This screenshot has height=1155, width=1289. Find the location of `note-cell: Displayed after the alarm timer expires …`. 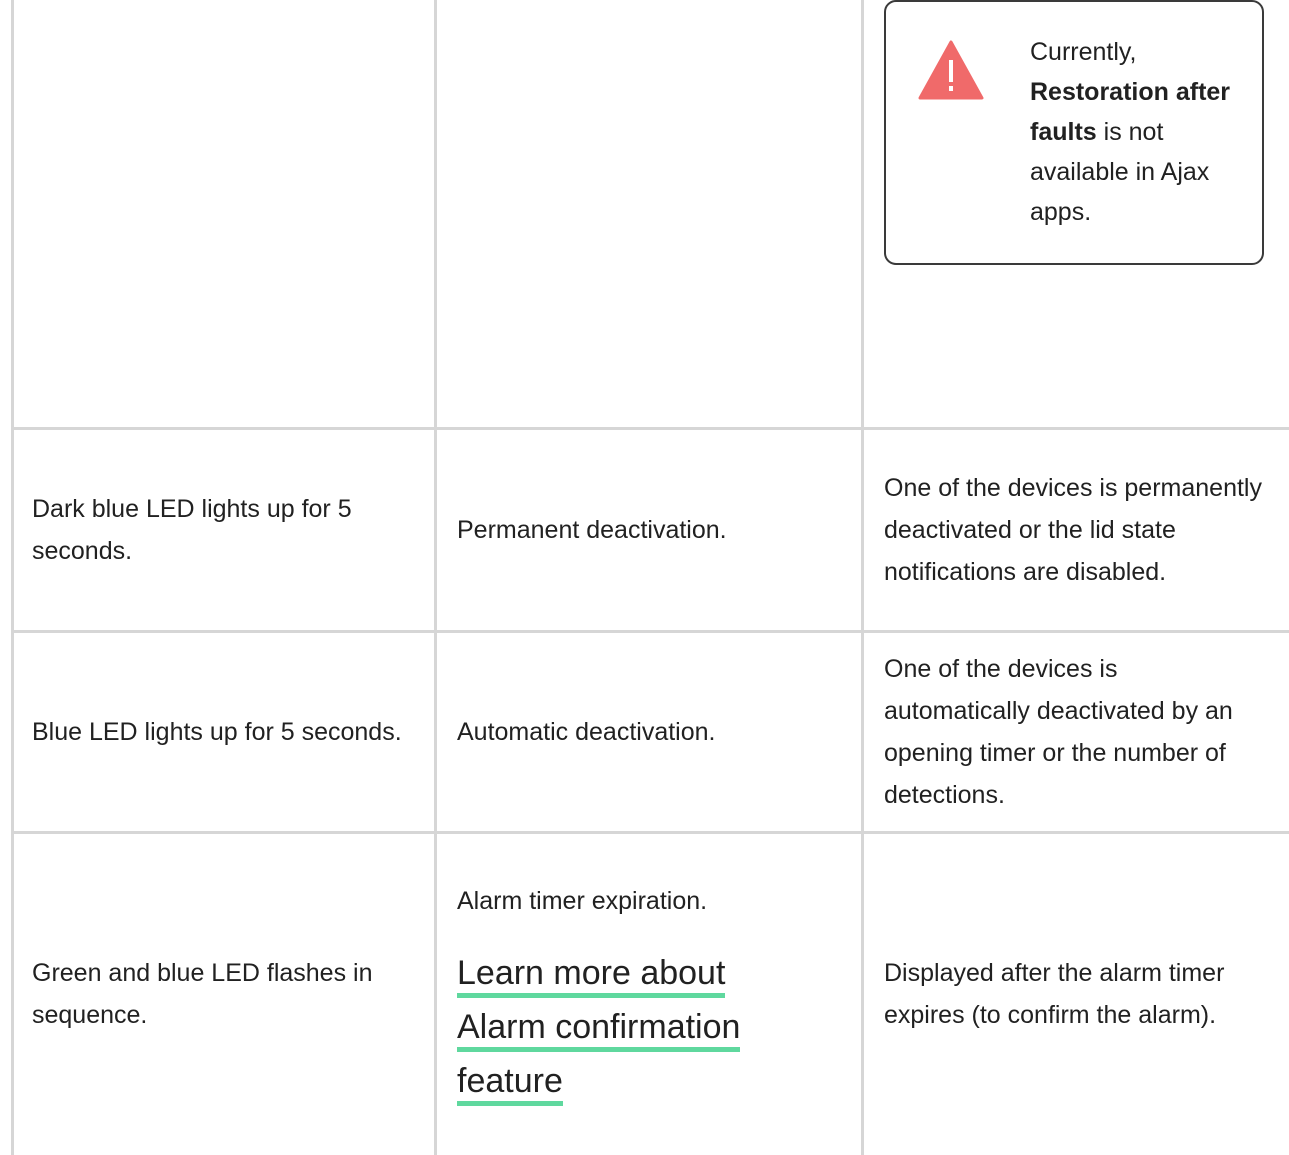

note-cell: Displayed after the alarm timer expires … is located at coordinates (1054, 994).